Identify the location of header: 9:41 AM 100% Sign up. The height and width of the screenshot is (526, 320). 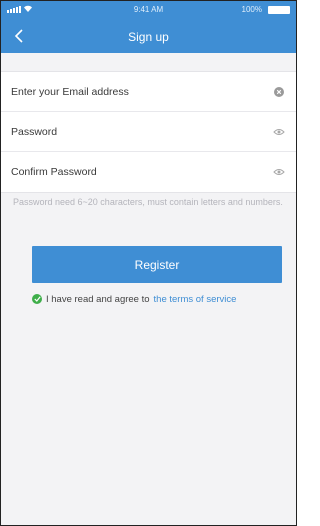
(148, 27).